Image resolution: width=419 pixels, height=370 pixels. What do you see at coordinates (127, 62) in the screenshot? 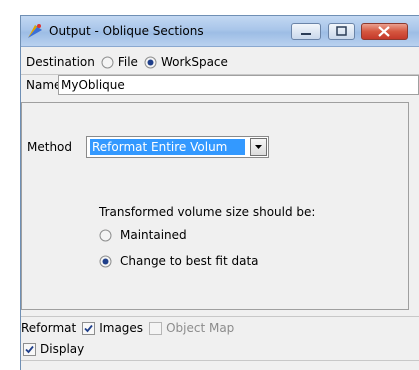
I see `radio-file-label: File` at bounding box center [127, 62].